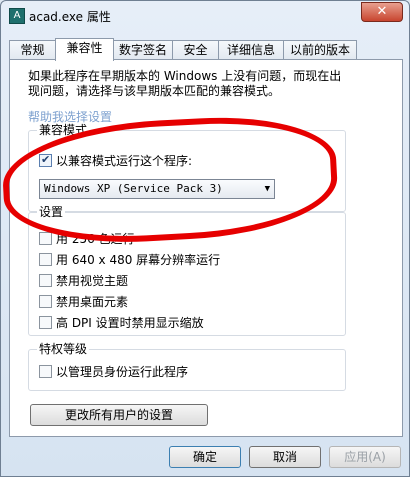  What do you see at coordinates (17, 16) in the screenshot?
I see `app-icon: A` at bounding box center [17, 16].